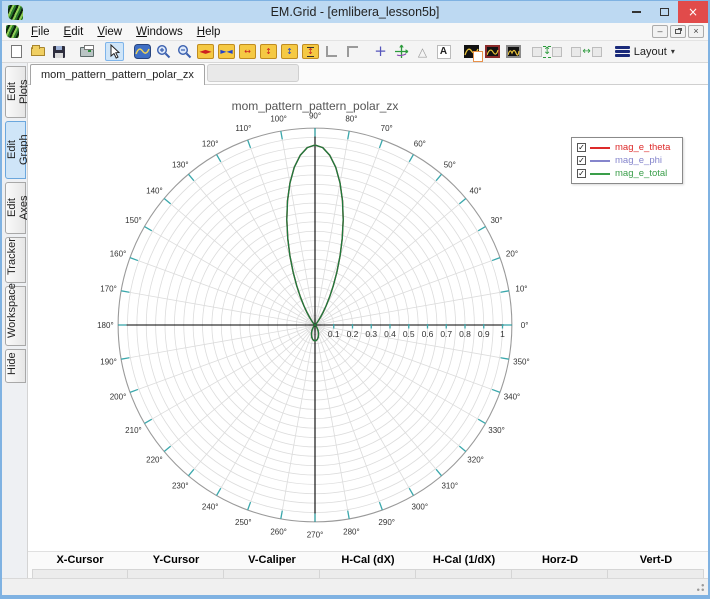 The width and height of the screenshot is (710, 599). Describe the element at coordinates (660, 31) in the screenshot. I see `mdi-minimize-button: –` at that location.